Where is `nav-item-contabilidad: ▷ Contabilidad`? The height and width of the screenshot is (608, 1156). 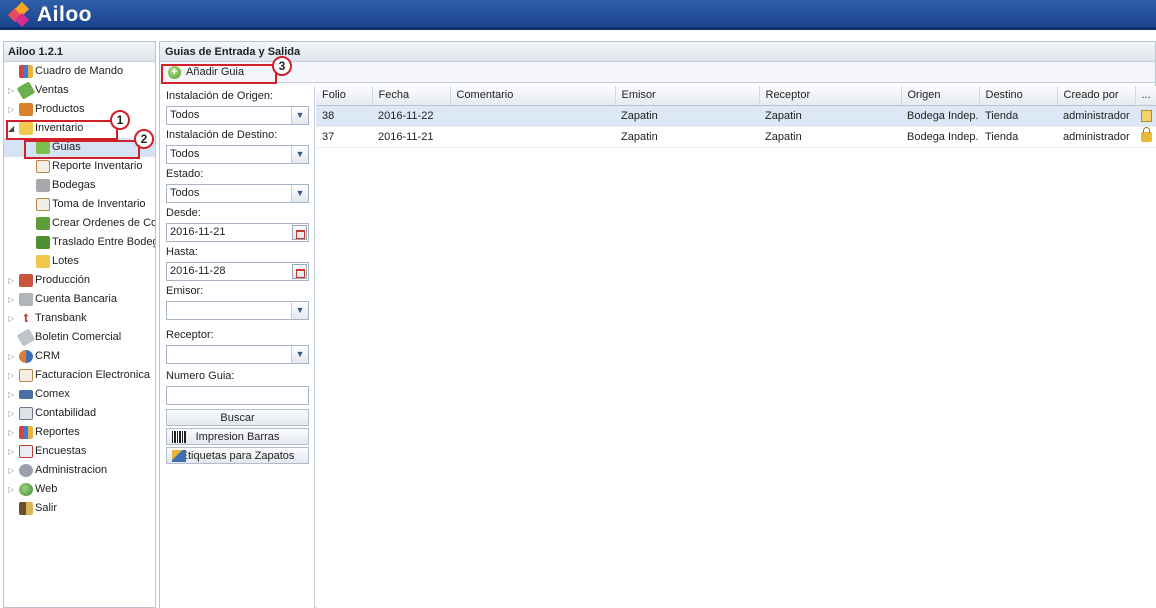
nav-item-contabilidad: ▷ Contabilidad is located at coordinates (79, 413).